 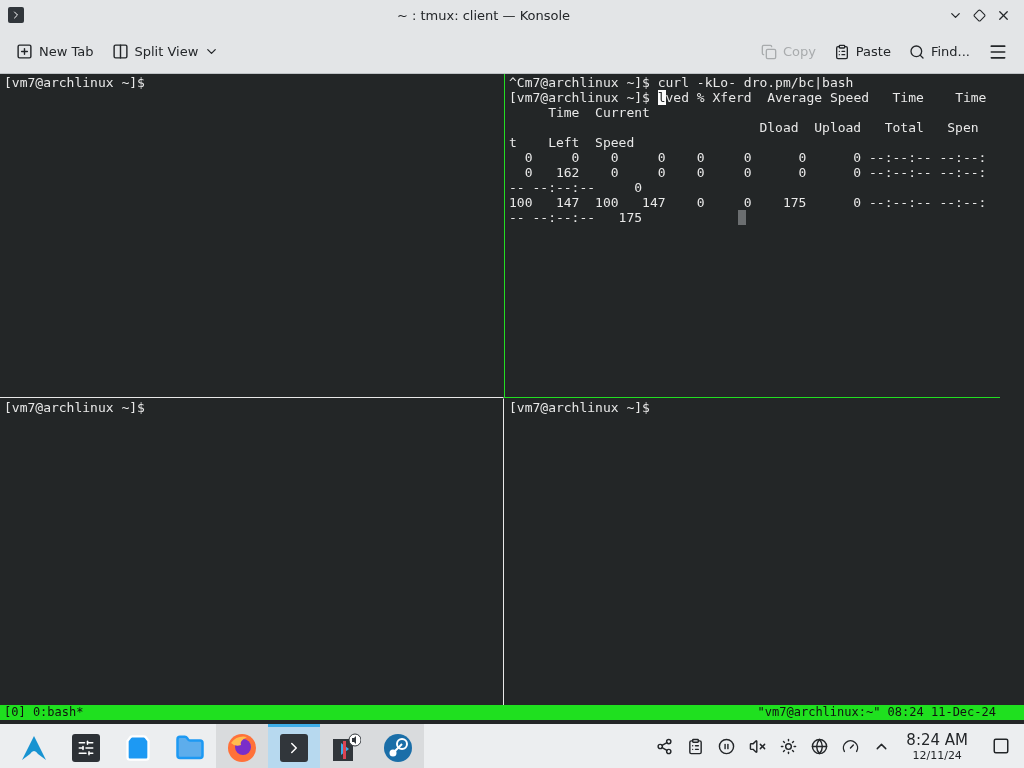 I want to click on search-icon, so click(x=916, y=51).